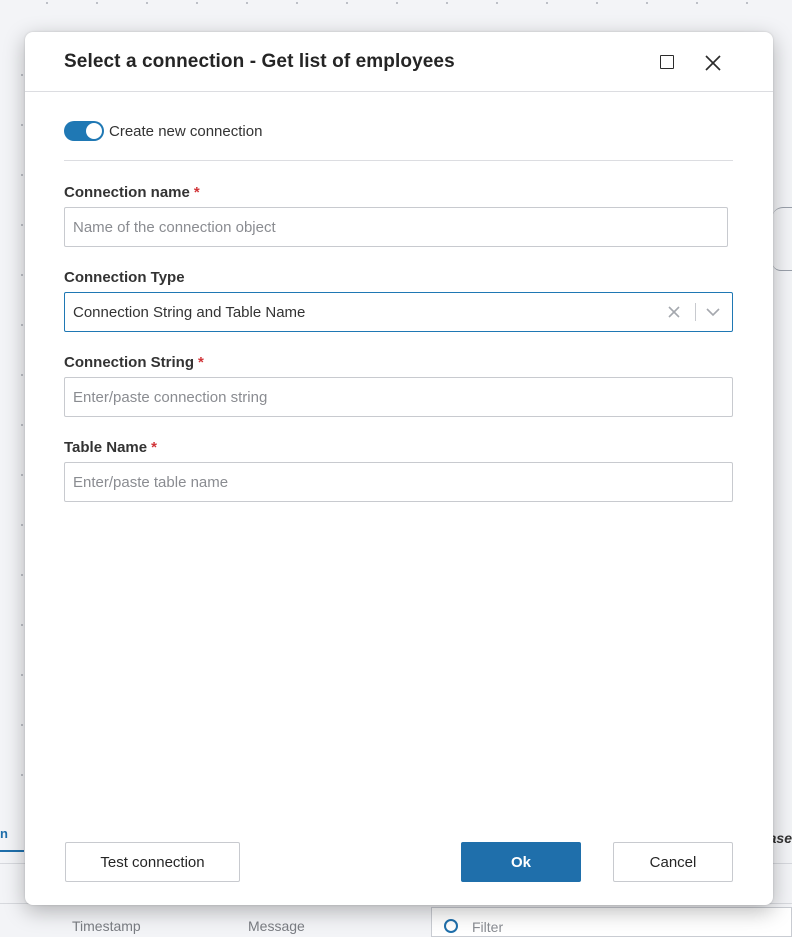 This screenshot has height=937, width=792. Describe the element at coordinates (189, 312) in the screenshot. I see `connection-type-value: Connection String and Table Name` at that location.